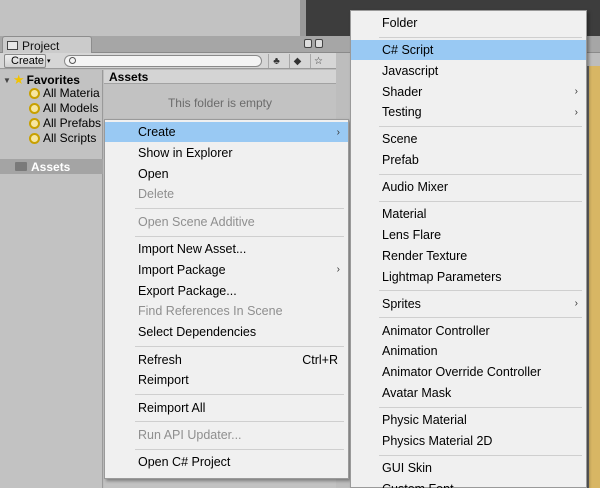 This screenshot has height=488, width=600. I want to click on menu-item-lens-flare: Lens Flare, so click(468, 235).